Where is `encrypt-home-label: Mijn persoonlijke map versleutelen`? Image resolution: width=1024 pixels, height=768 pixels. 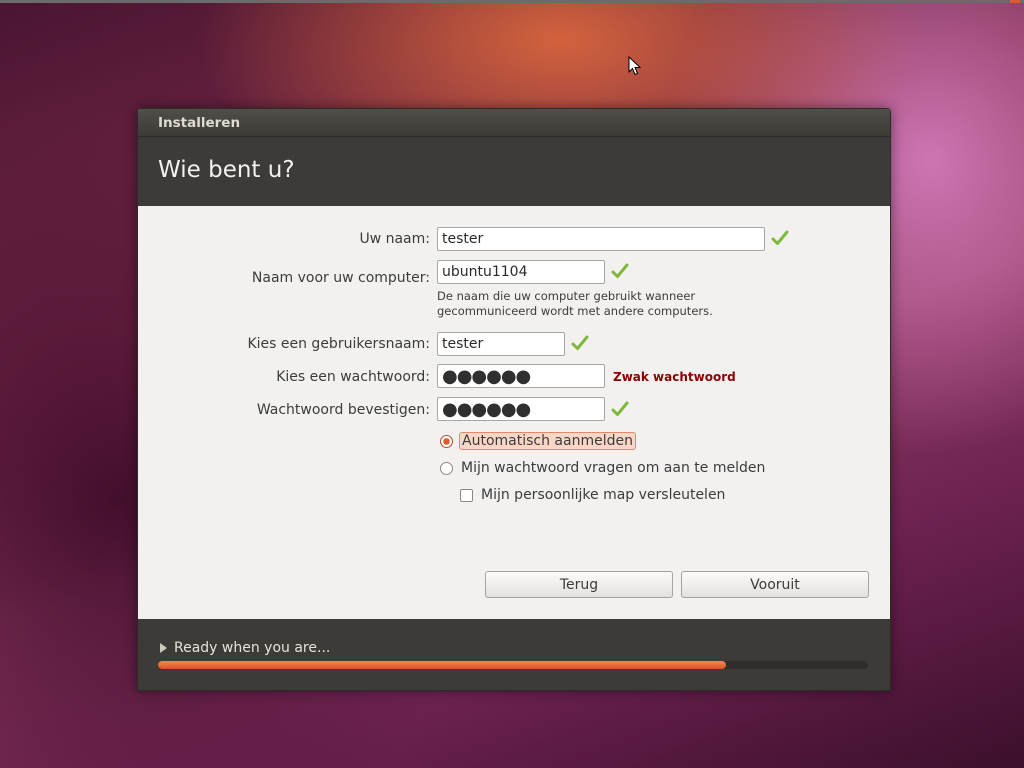 encrypt-home-label: Mijn persoonlijke map versleutelen is located at coordinates (603, 495).